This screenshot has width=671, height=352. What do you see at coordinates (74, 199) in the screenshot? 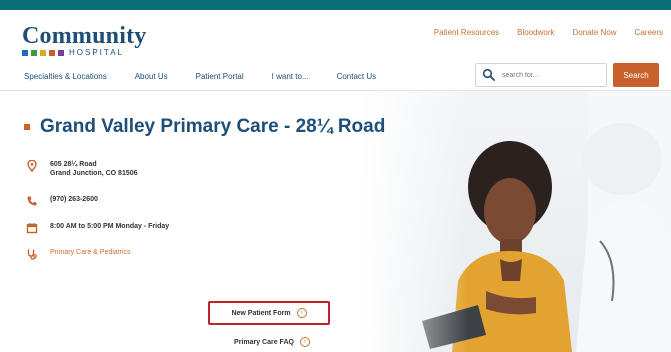
I see `phone-number: (970) 263-2600` at bounding box center [74, 199].